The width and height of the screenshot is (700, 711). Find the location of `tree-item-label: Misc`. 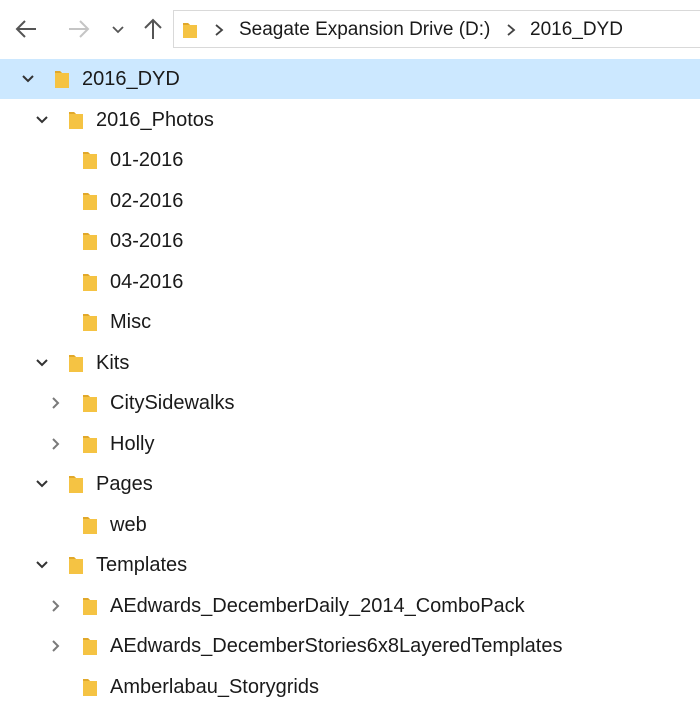

tree-item-label: Misc is located at coordinates (131, 322).